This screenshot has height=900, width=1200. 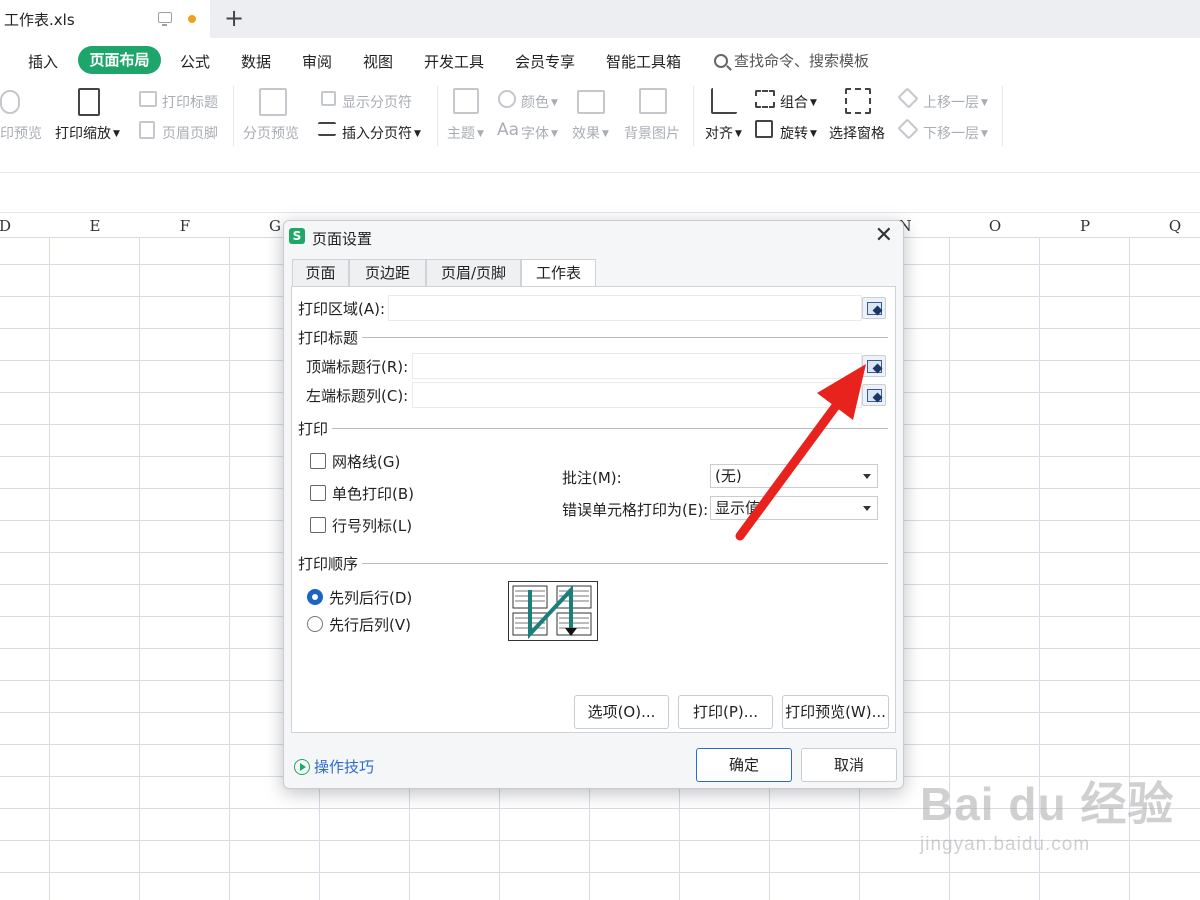 What do you see at coordinates (461, 134) in the screenshot?
I see `theme-label: 主题` at bounding box center [461, 134].